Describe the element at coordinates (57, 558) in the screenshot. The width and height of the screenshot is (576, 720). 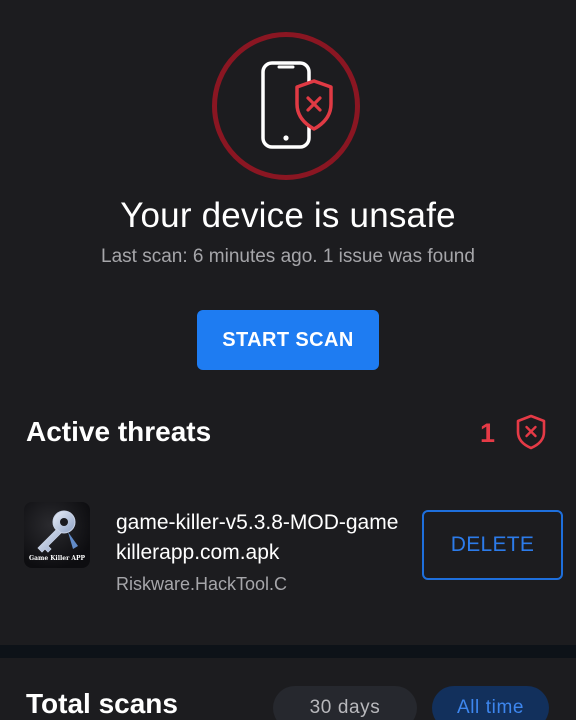
I see `app-icon-caption: Game Killer APP` at that location.